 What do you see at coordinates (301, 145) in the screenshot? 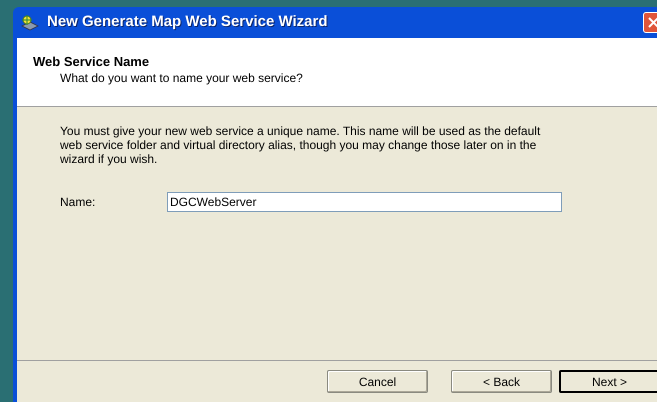
I see `description-text: You must give your new web service a unique name. This name will be used as the default web service folder and virtual directory alias, though you may change those later on in the wizard if you wish.` at bounding box center [301, 145].